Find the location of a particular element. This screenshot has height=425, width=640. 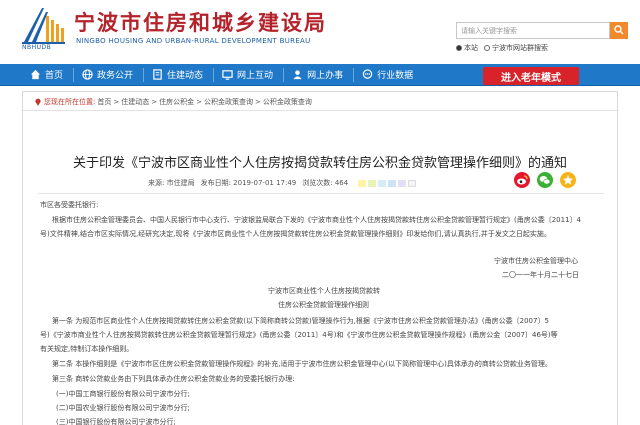

wechat-share-icon is located at coordinates (545, 180).